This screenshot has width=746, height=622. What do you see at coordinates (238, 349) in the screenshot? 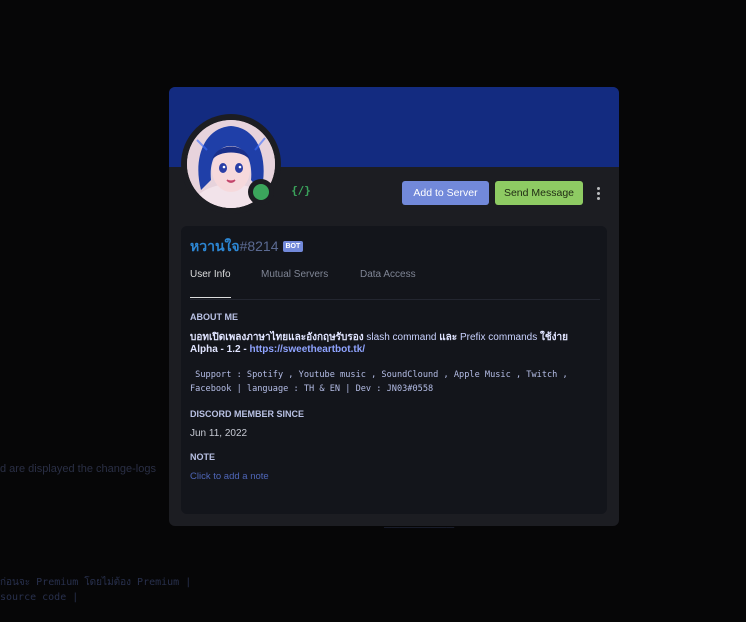
I see `version-text: 1.2 -` at bounding box center [238, 349].